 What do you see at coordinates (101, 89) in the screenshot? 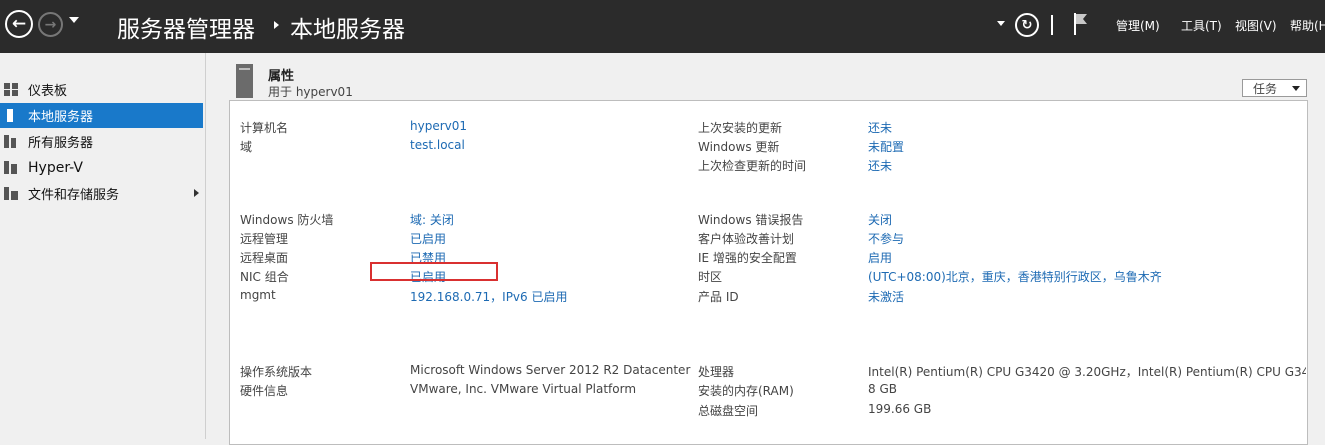
I see `nav-item-dashboard: 仪表板` at bounding box center [101, 89].